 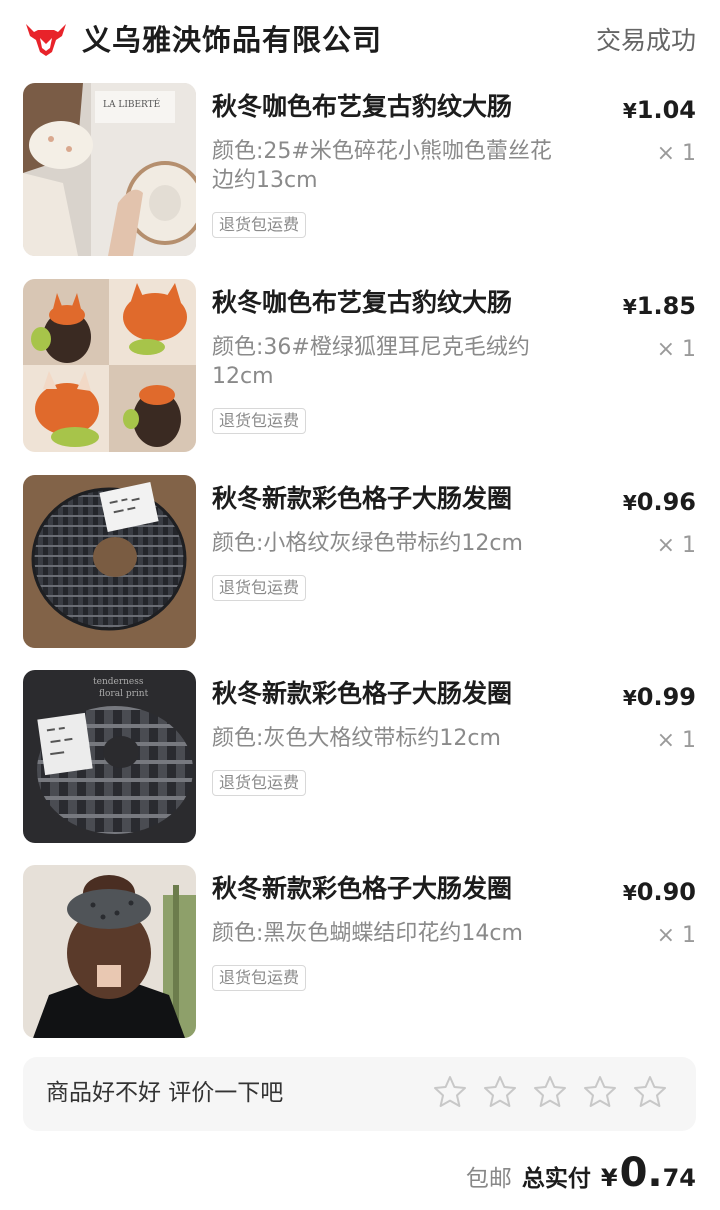 I want to click on item-spec: 颜色:小格纹灰绿色带标约12cm, so click(x=367, y=543).